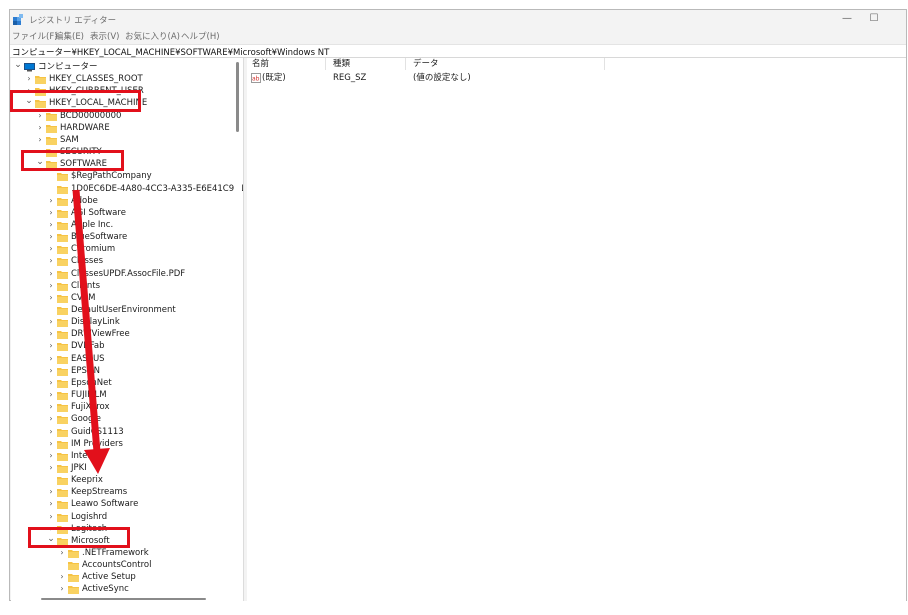  I want to click on menu-file: ファイル(F), so click(35, 36).